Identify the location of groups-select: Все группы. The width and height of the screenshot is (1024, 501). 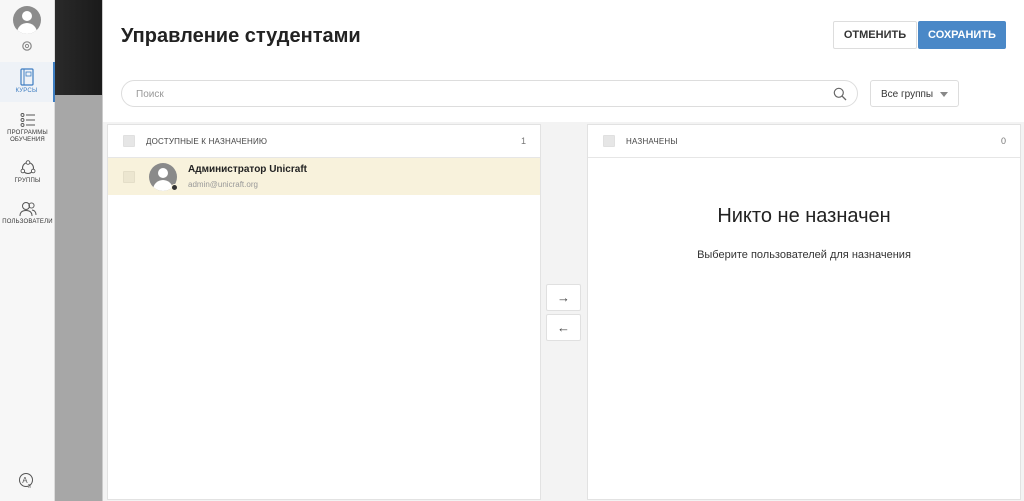
(914, 93).